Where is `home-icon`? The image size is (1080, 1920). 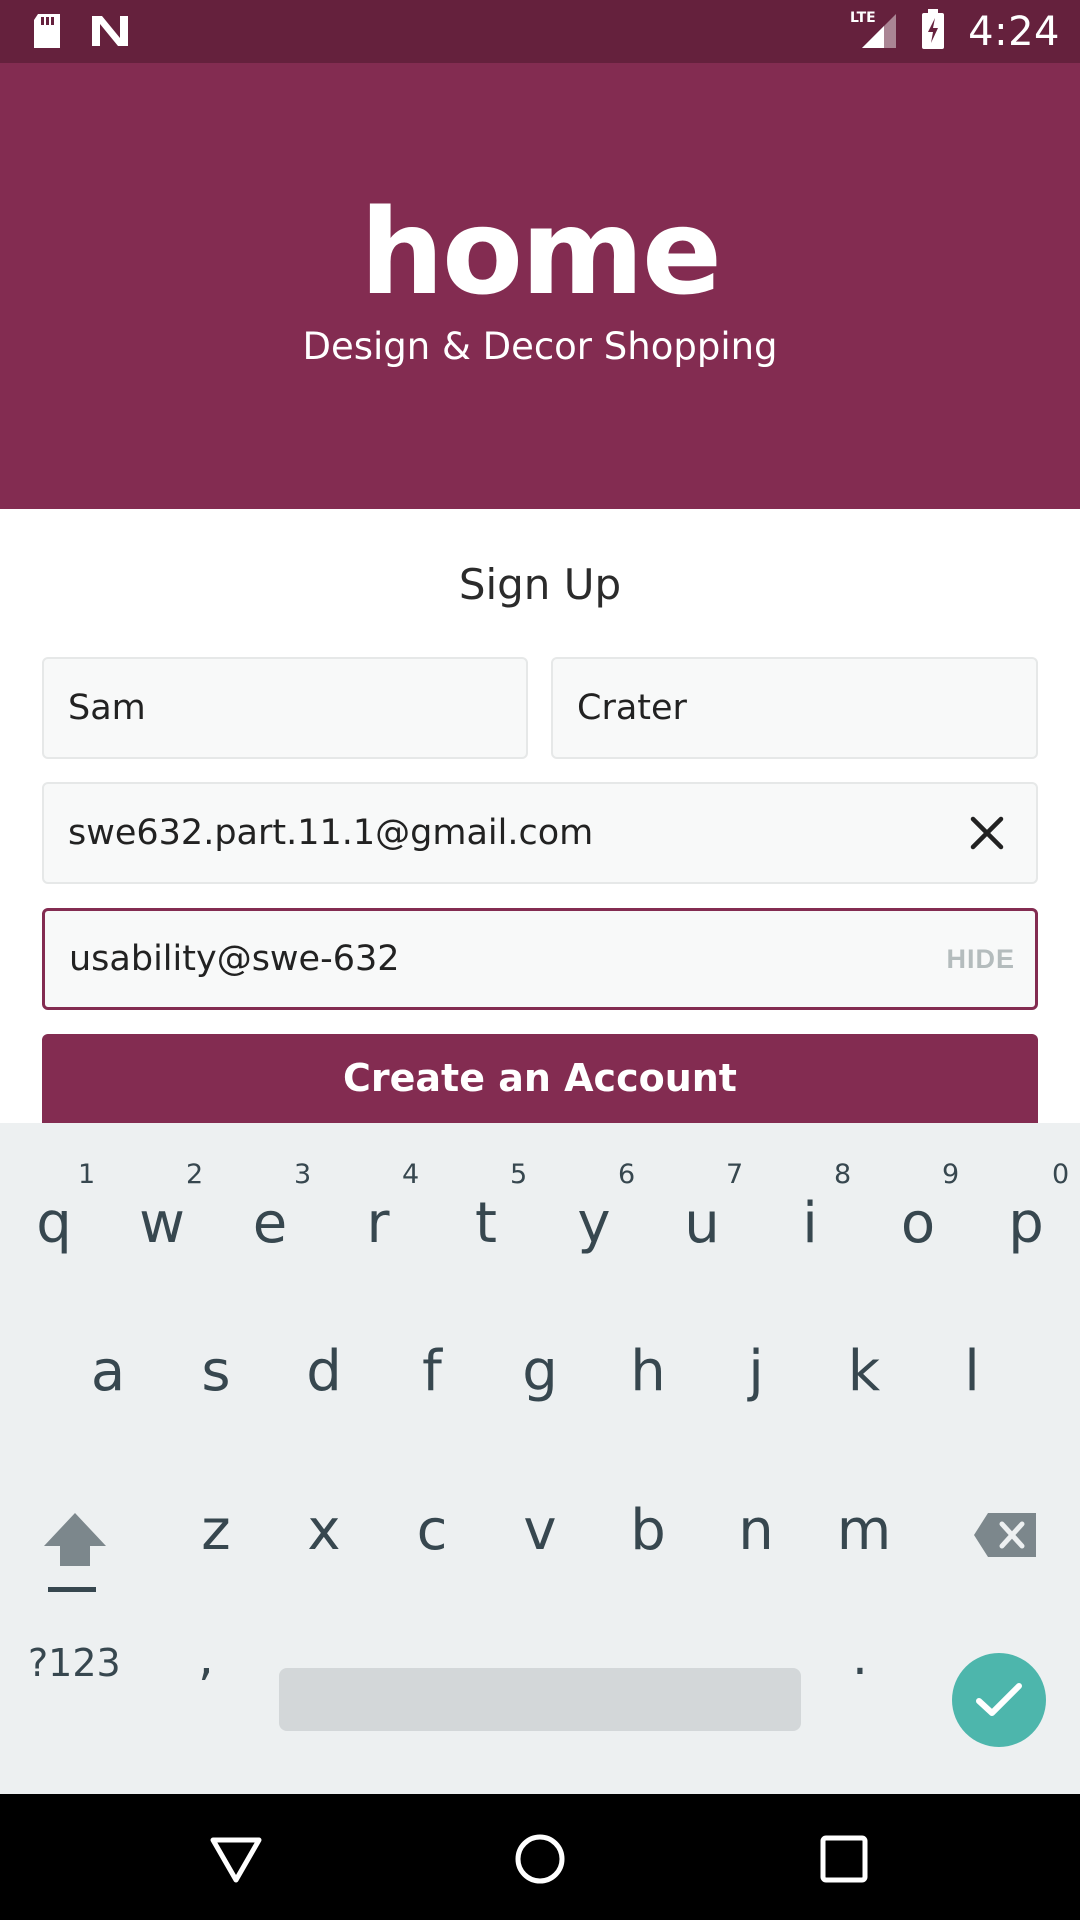 home-icon is located at coordinates (540, 1859).